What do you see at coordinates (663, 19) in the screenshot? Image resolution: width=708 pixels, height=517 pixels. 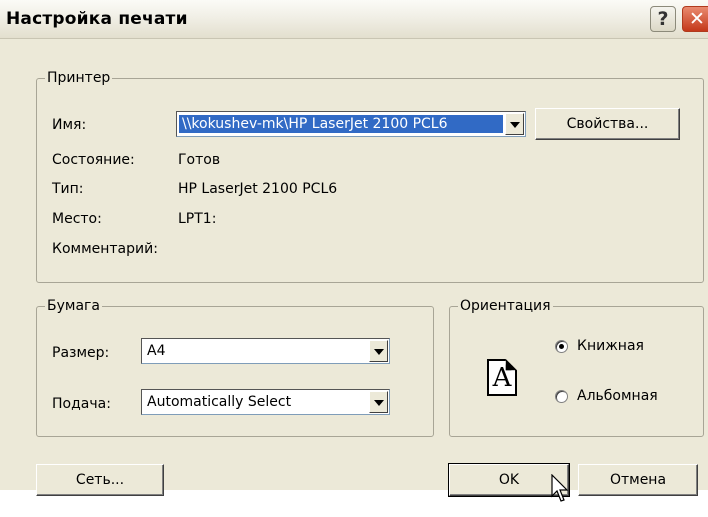 I see `help-icon: ?` at bounding box center [663, 19].